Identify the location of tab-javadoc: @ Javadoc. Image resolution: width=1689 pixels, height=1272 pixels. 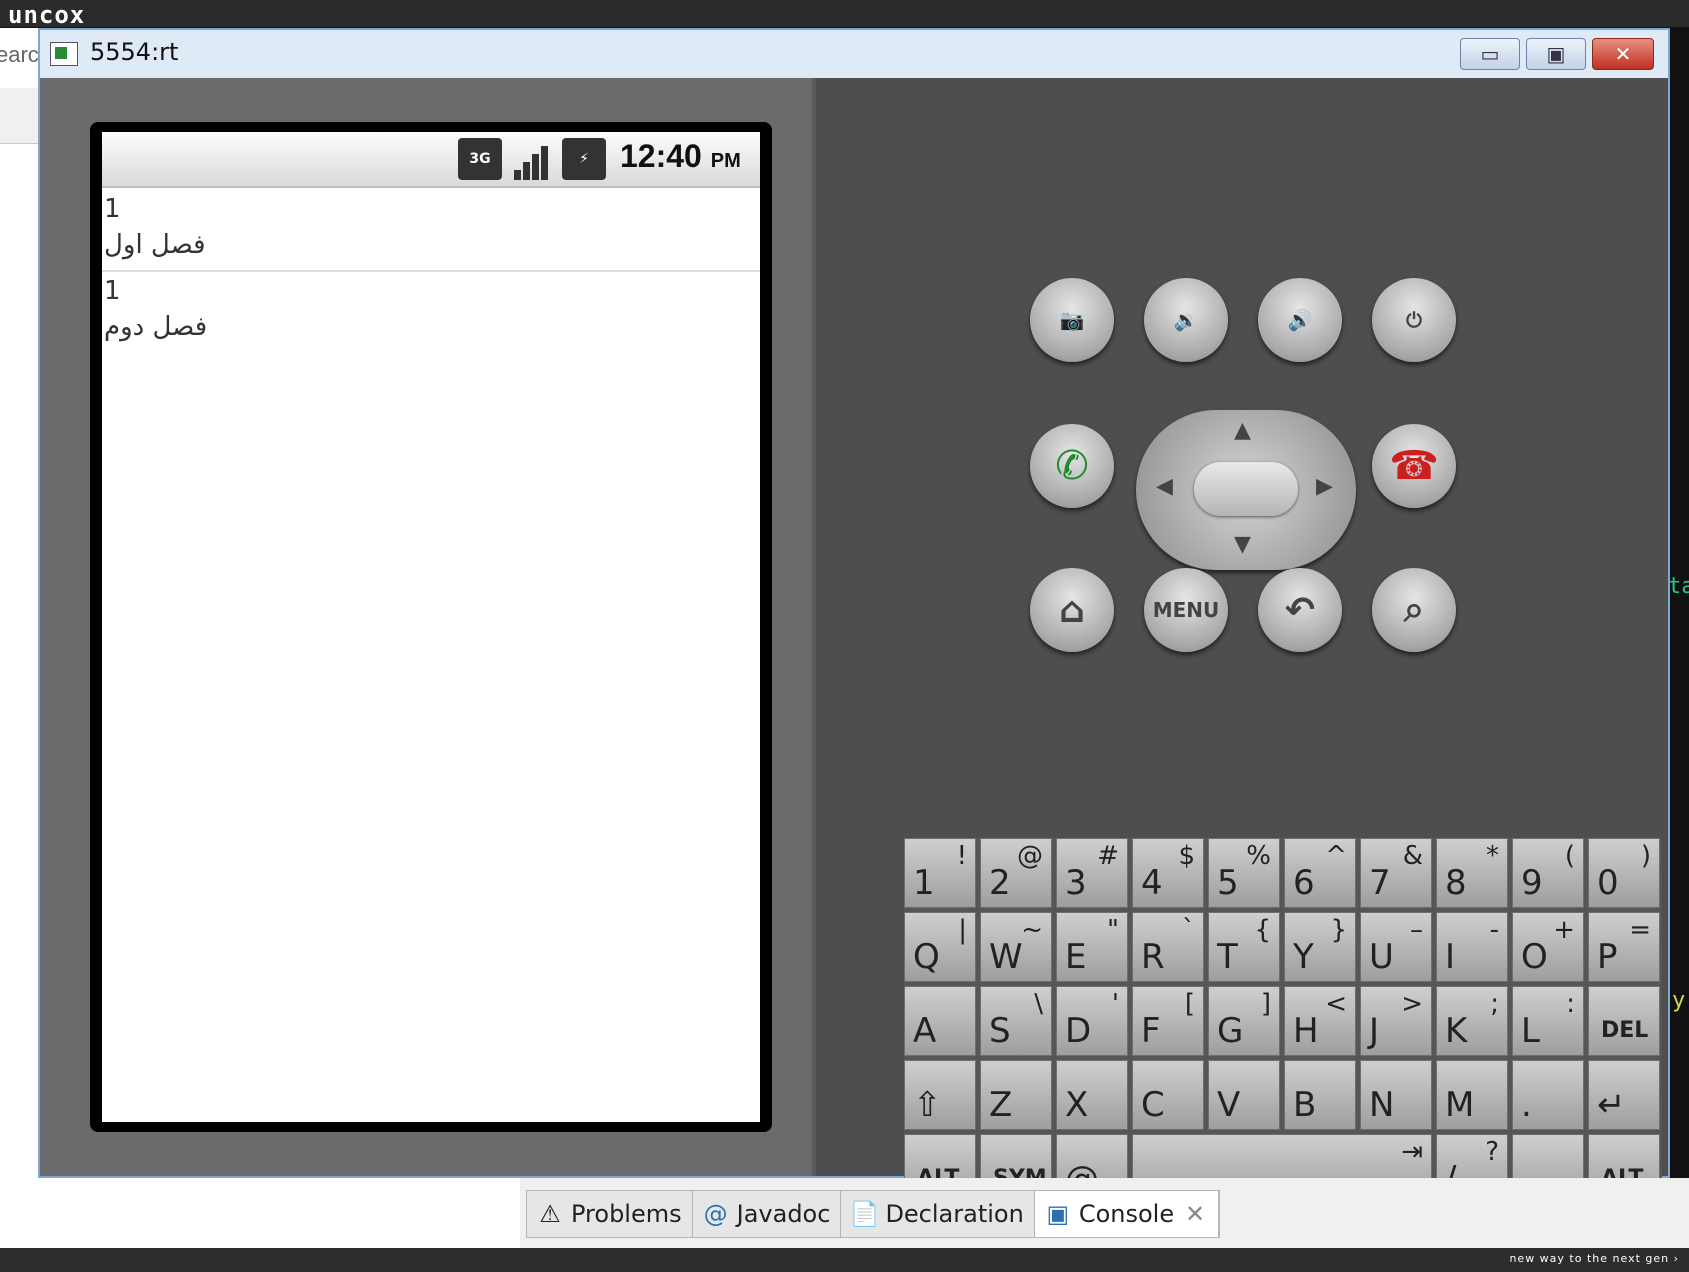
(767, 1214).